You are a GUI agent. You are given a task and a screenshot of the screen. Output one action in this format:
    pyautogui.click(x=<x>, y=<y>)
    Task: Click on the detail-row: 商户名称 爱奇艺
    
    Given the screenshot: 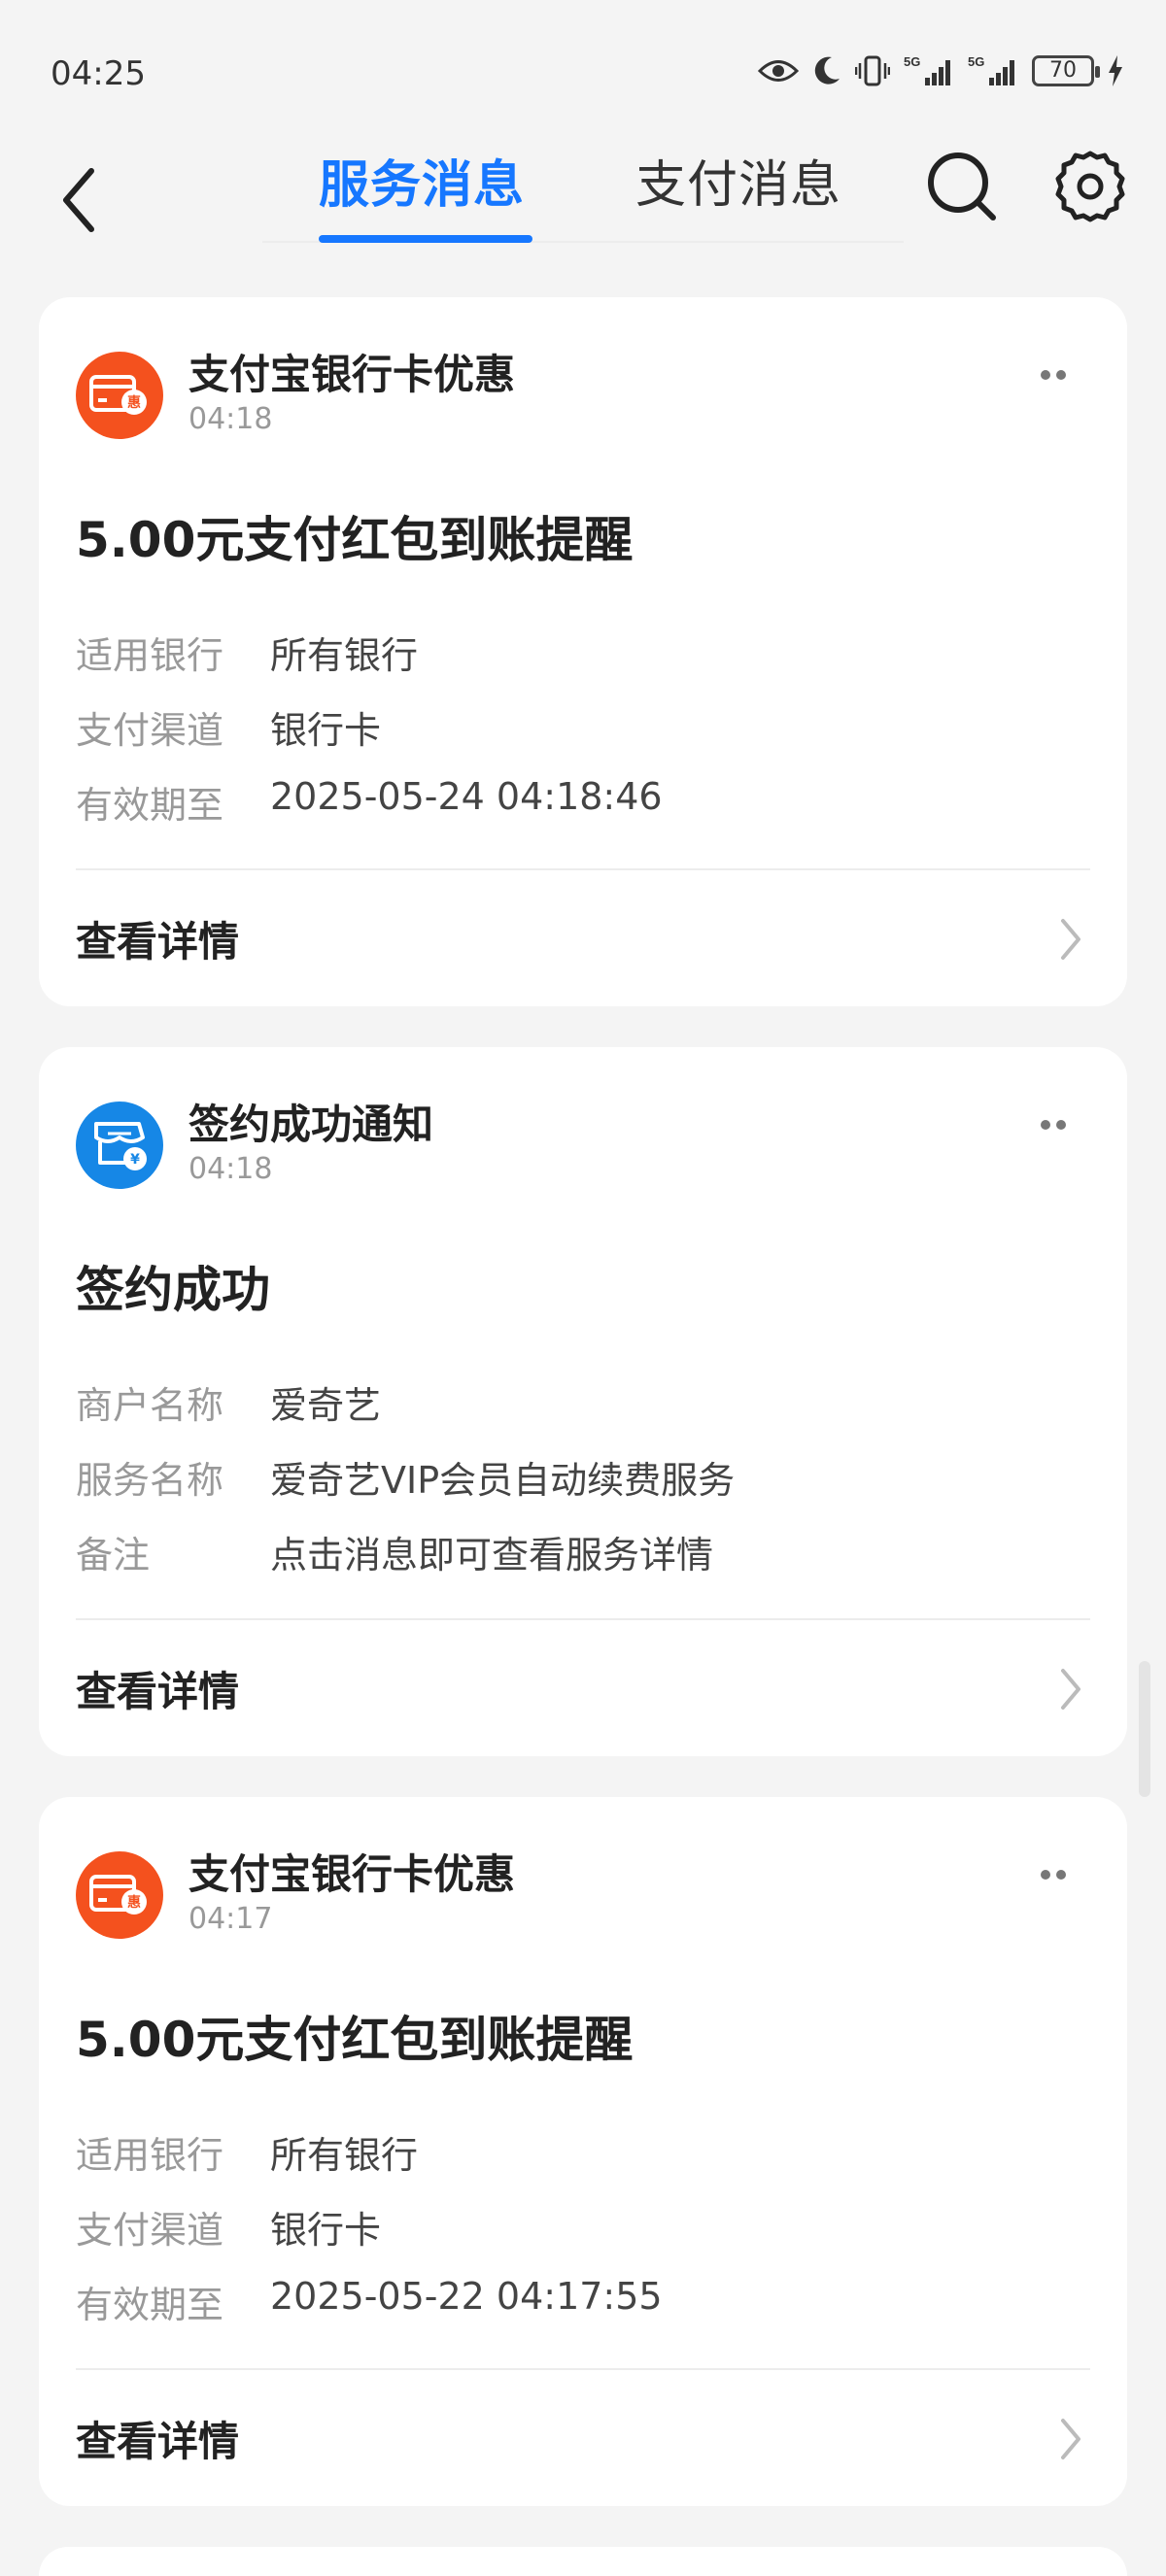 What is the action you would take?
    pyautogui.click(x=228, y=1402)
    